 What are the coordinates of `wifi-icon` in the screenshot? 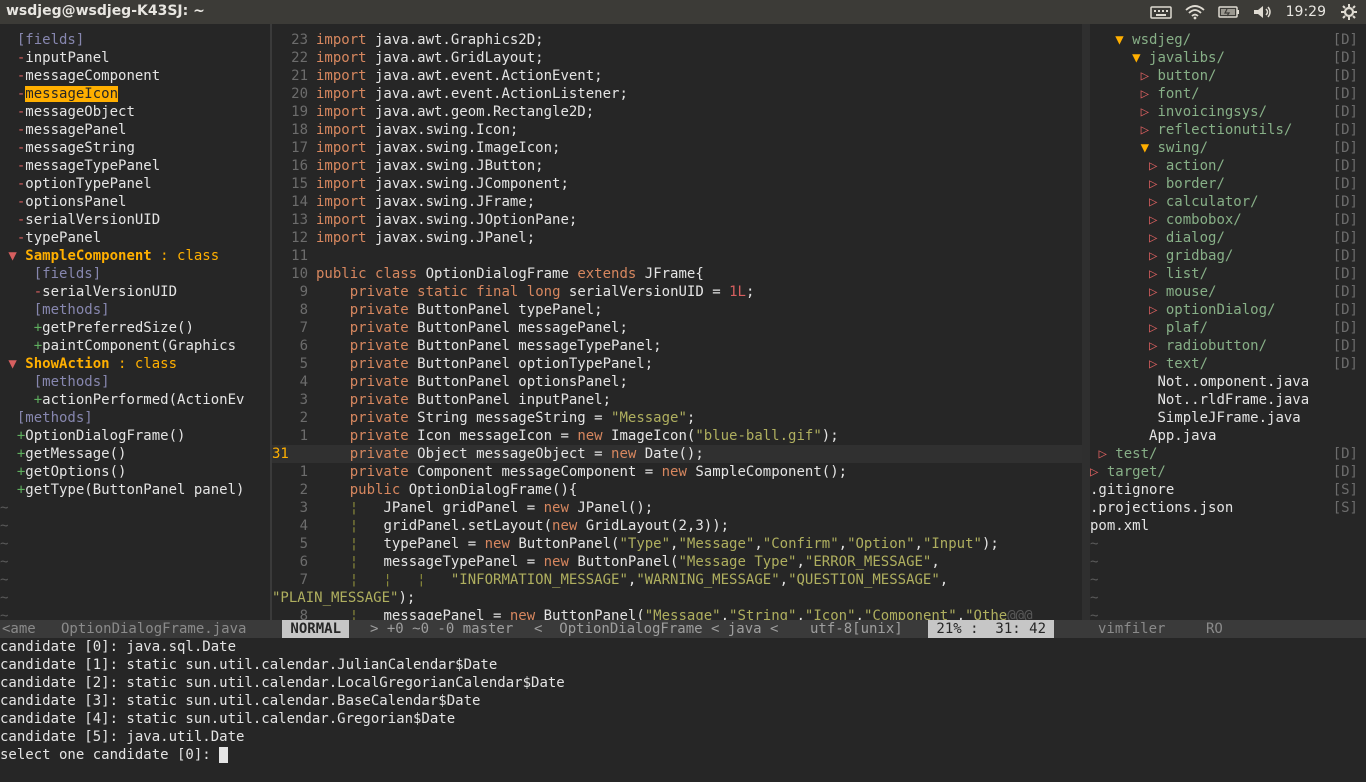 It's located at (1195, 12).